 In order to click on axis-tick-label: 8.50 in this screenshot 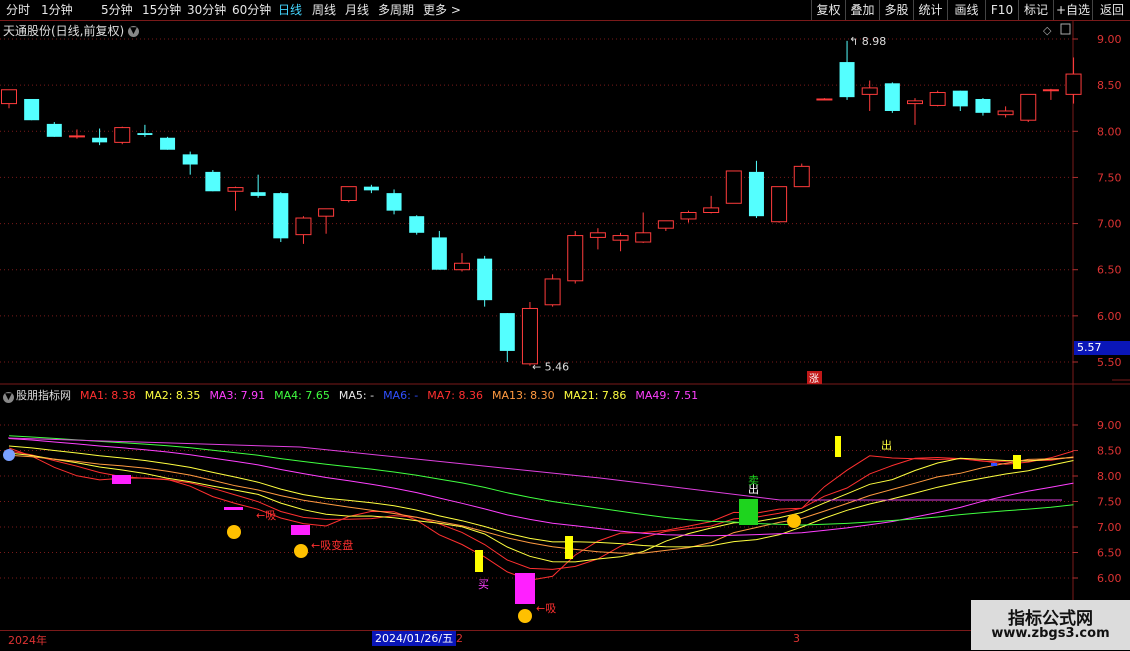, I will do `click(1109, 451)`.